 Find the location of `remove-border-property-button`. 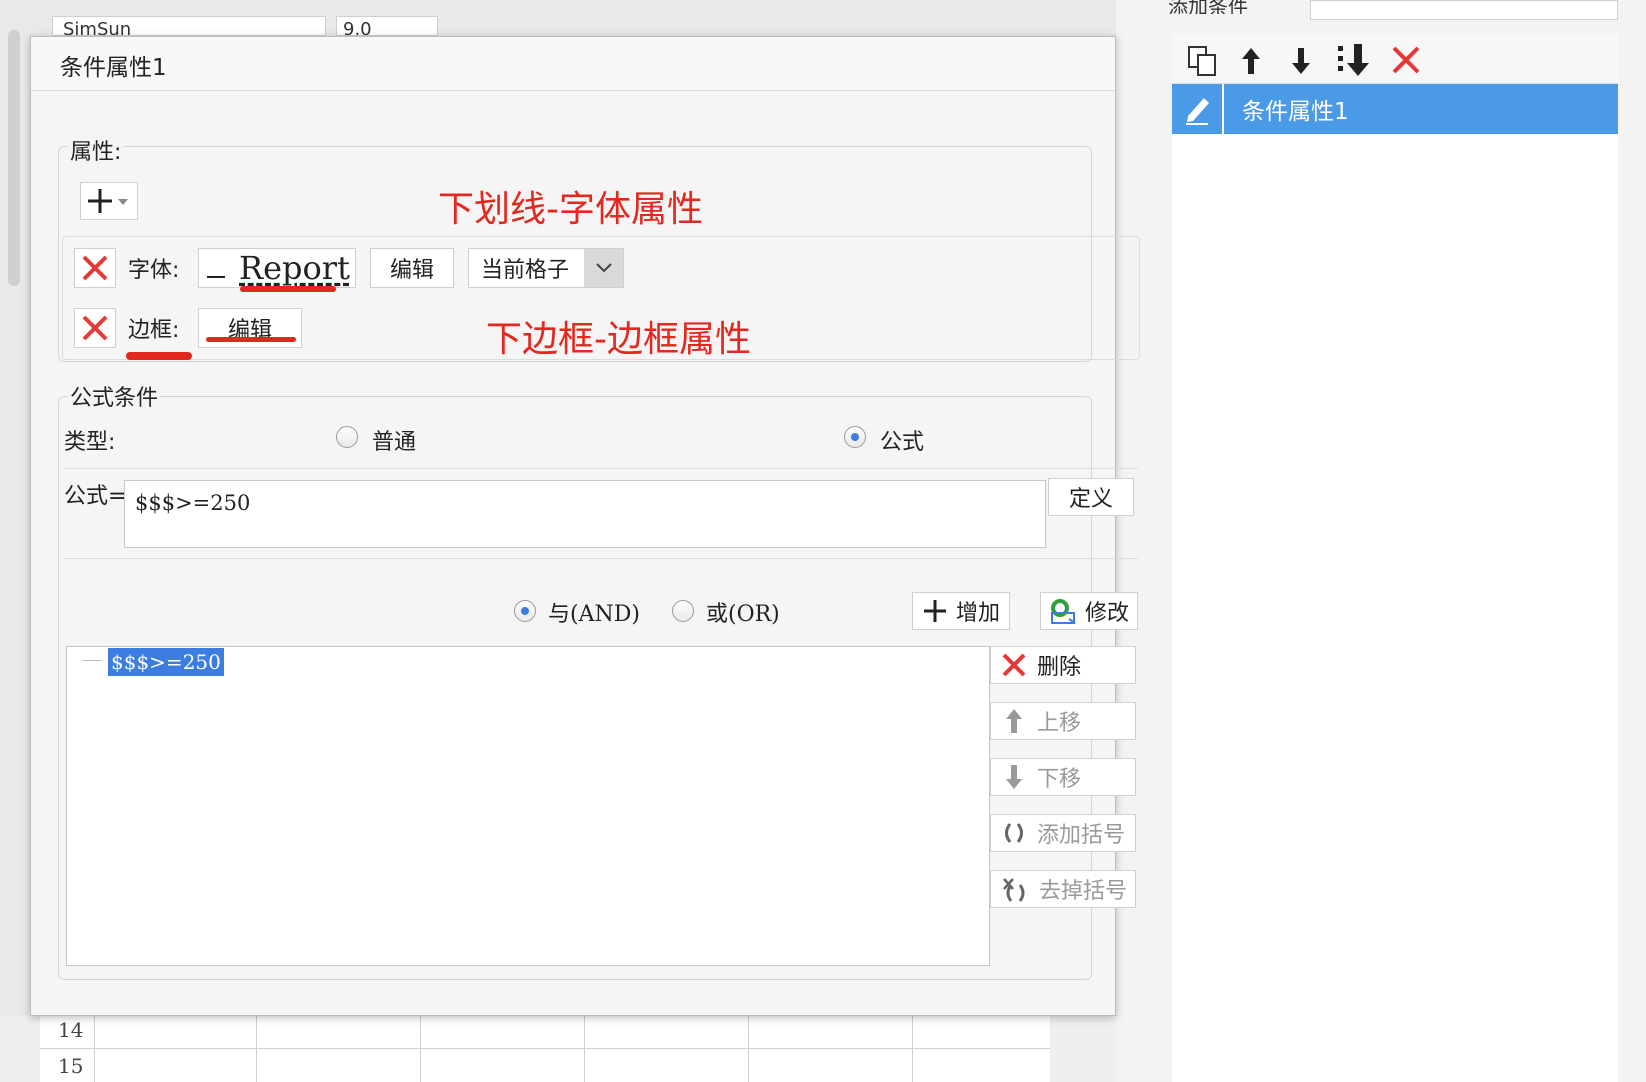

remove-border-property-button is located at coordinates (95, 328).